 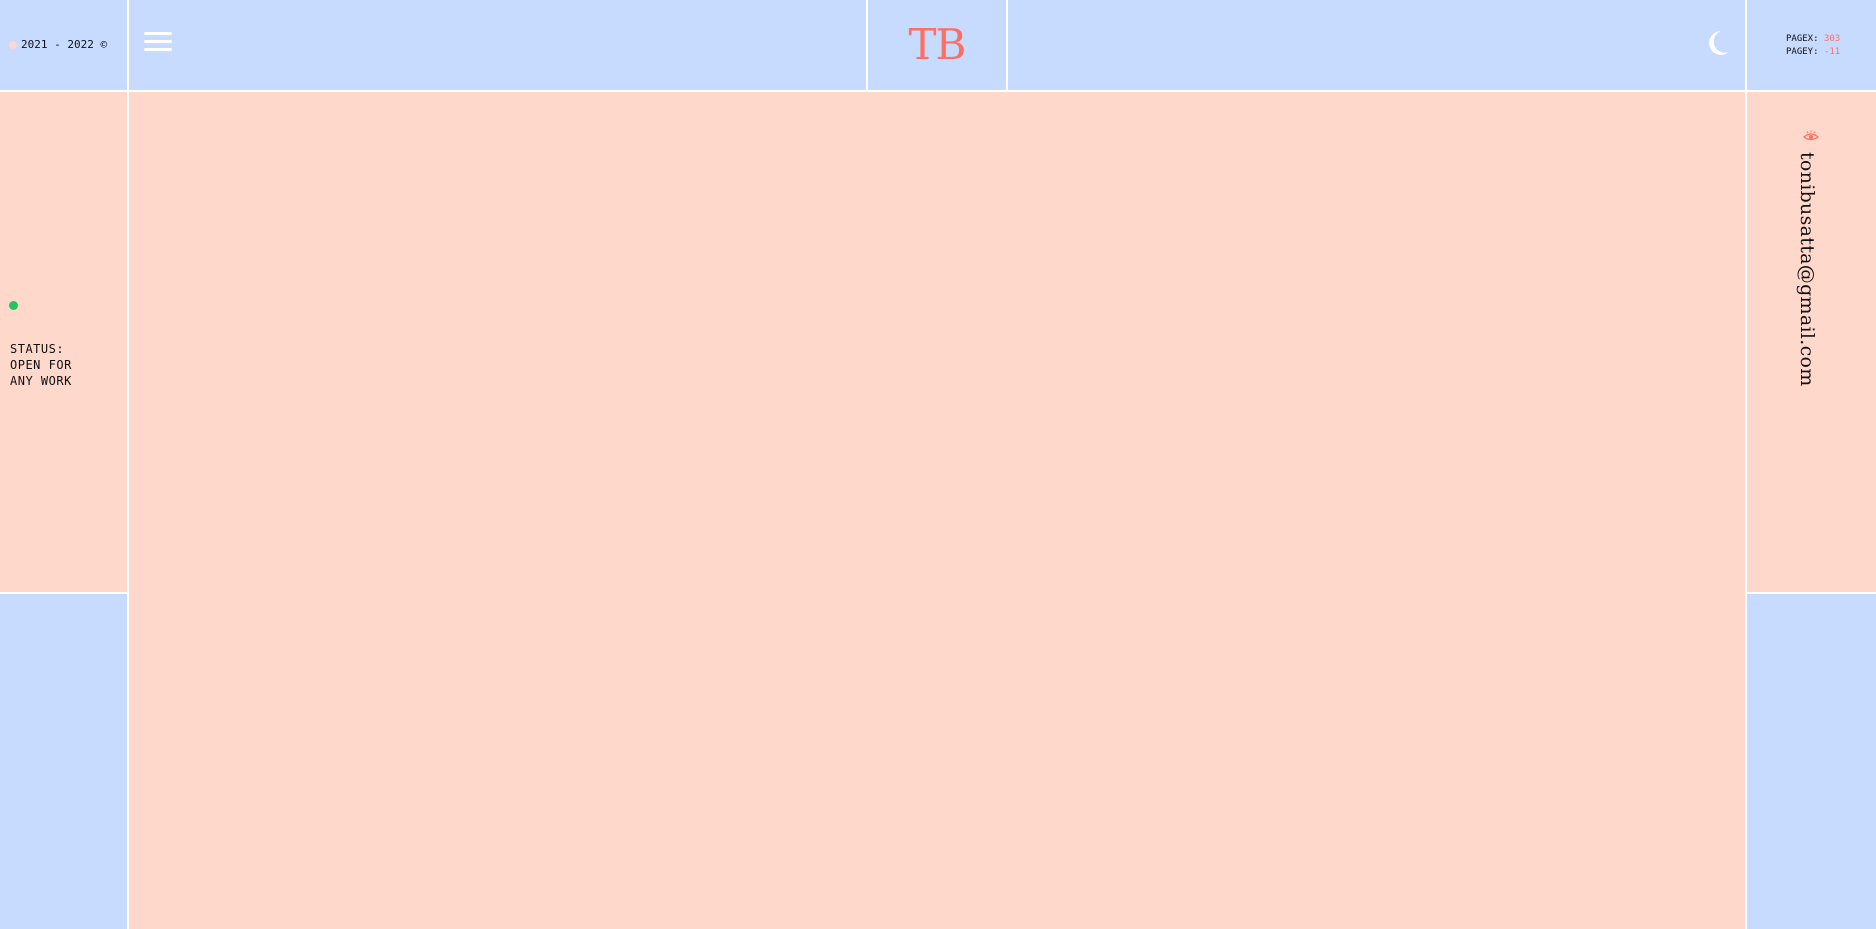 I want to click on contact-cell: tonibusatta@gmail.com, so click(x=1811, y=342).